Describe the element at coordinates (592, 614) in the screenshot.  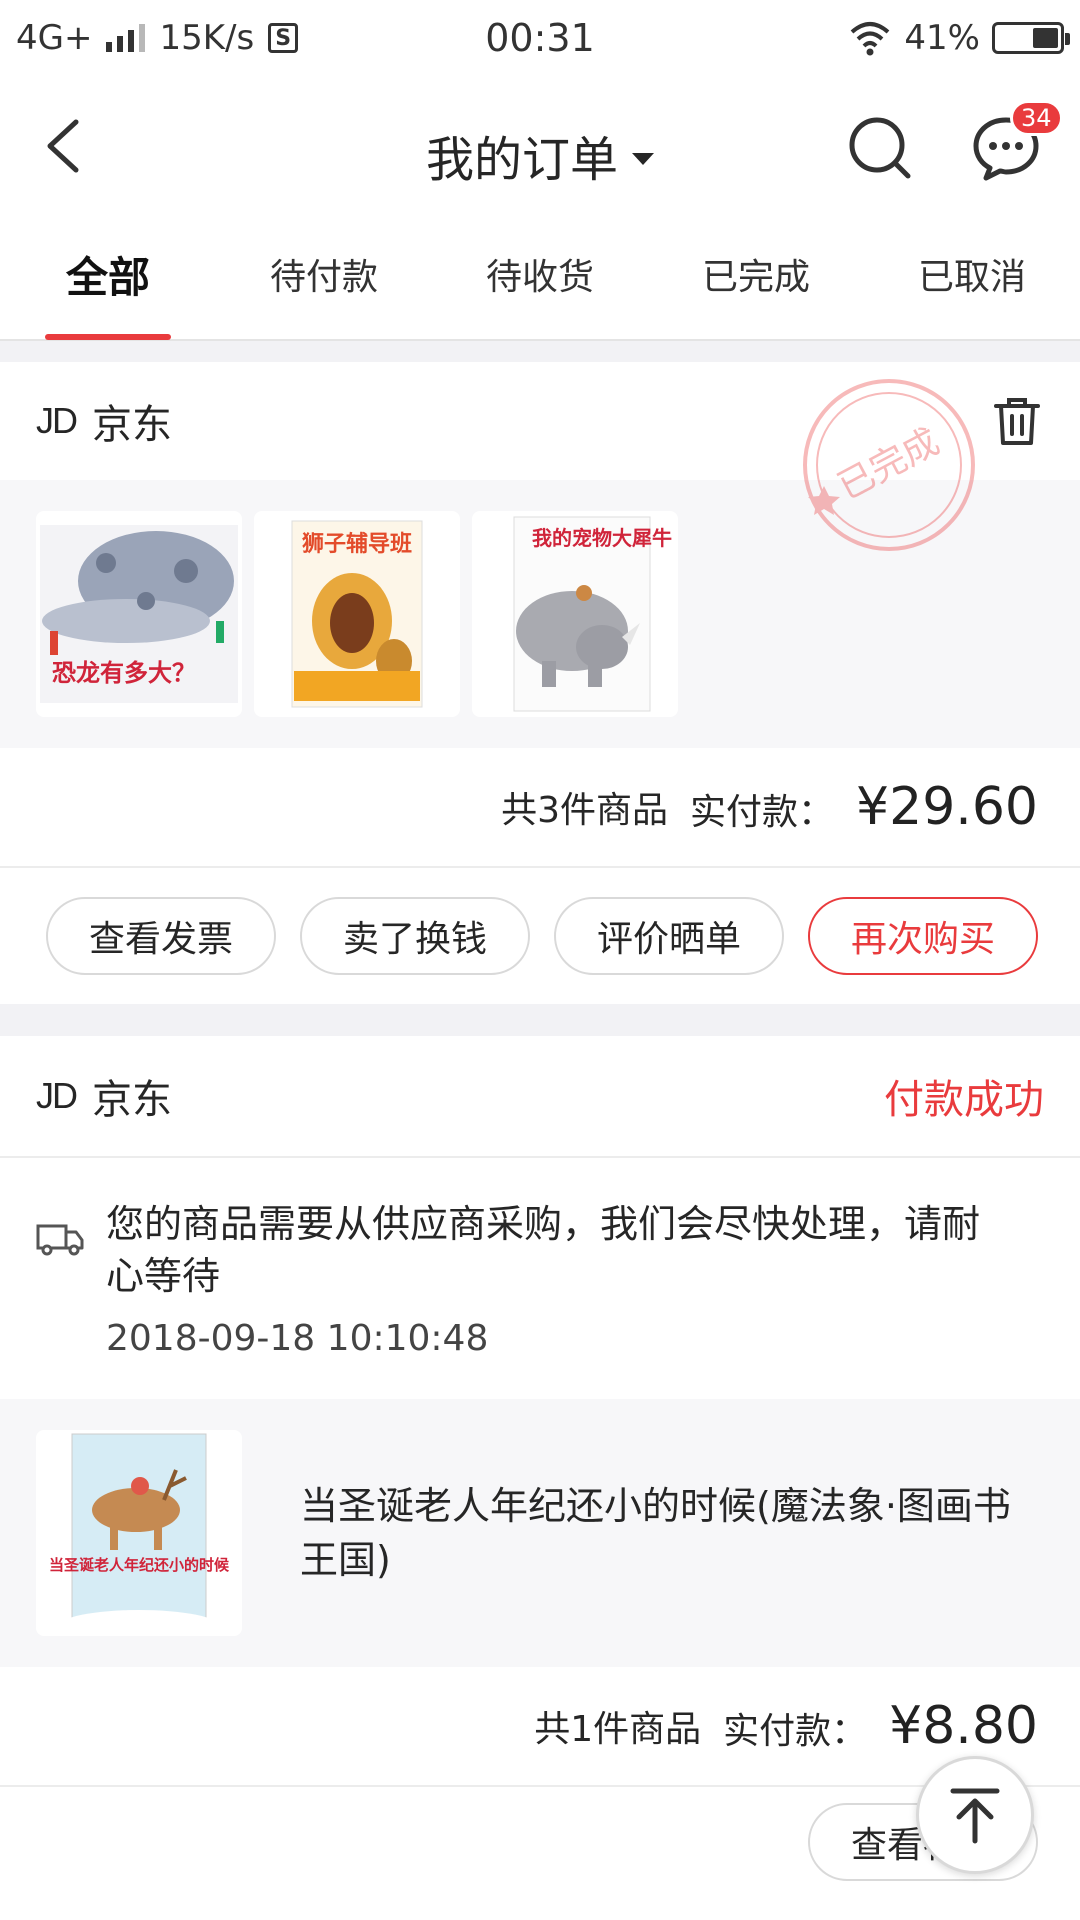
I see `book-cover-rhino: 我的宠物大犀牛` at that location.